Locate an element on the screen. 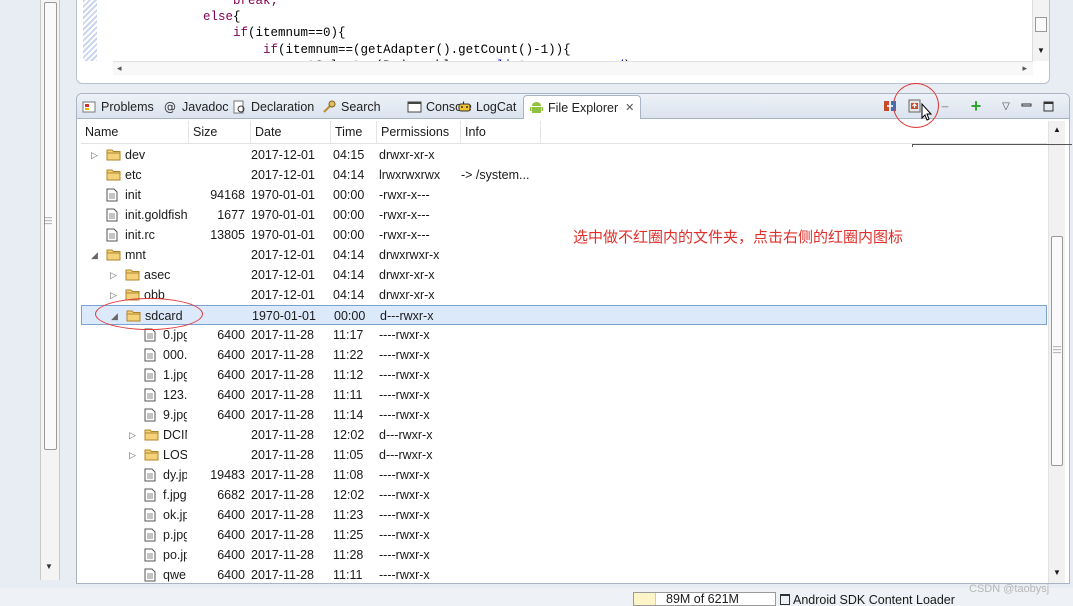 This screenshot has height=606, width=1073. tab-file-explorer: File Explorer ✕ is located at coordinates (582, 107).